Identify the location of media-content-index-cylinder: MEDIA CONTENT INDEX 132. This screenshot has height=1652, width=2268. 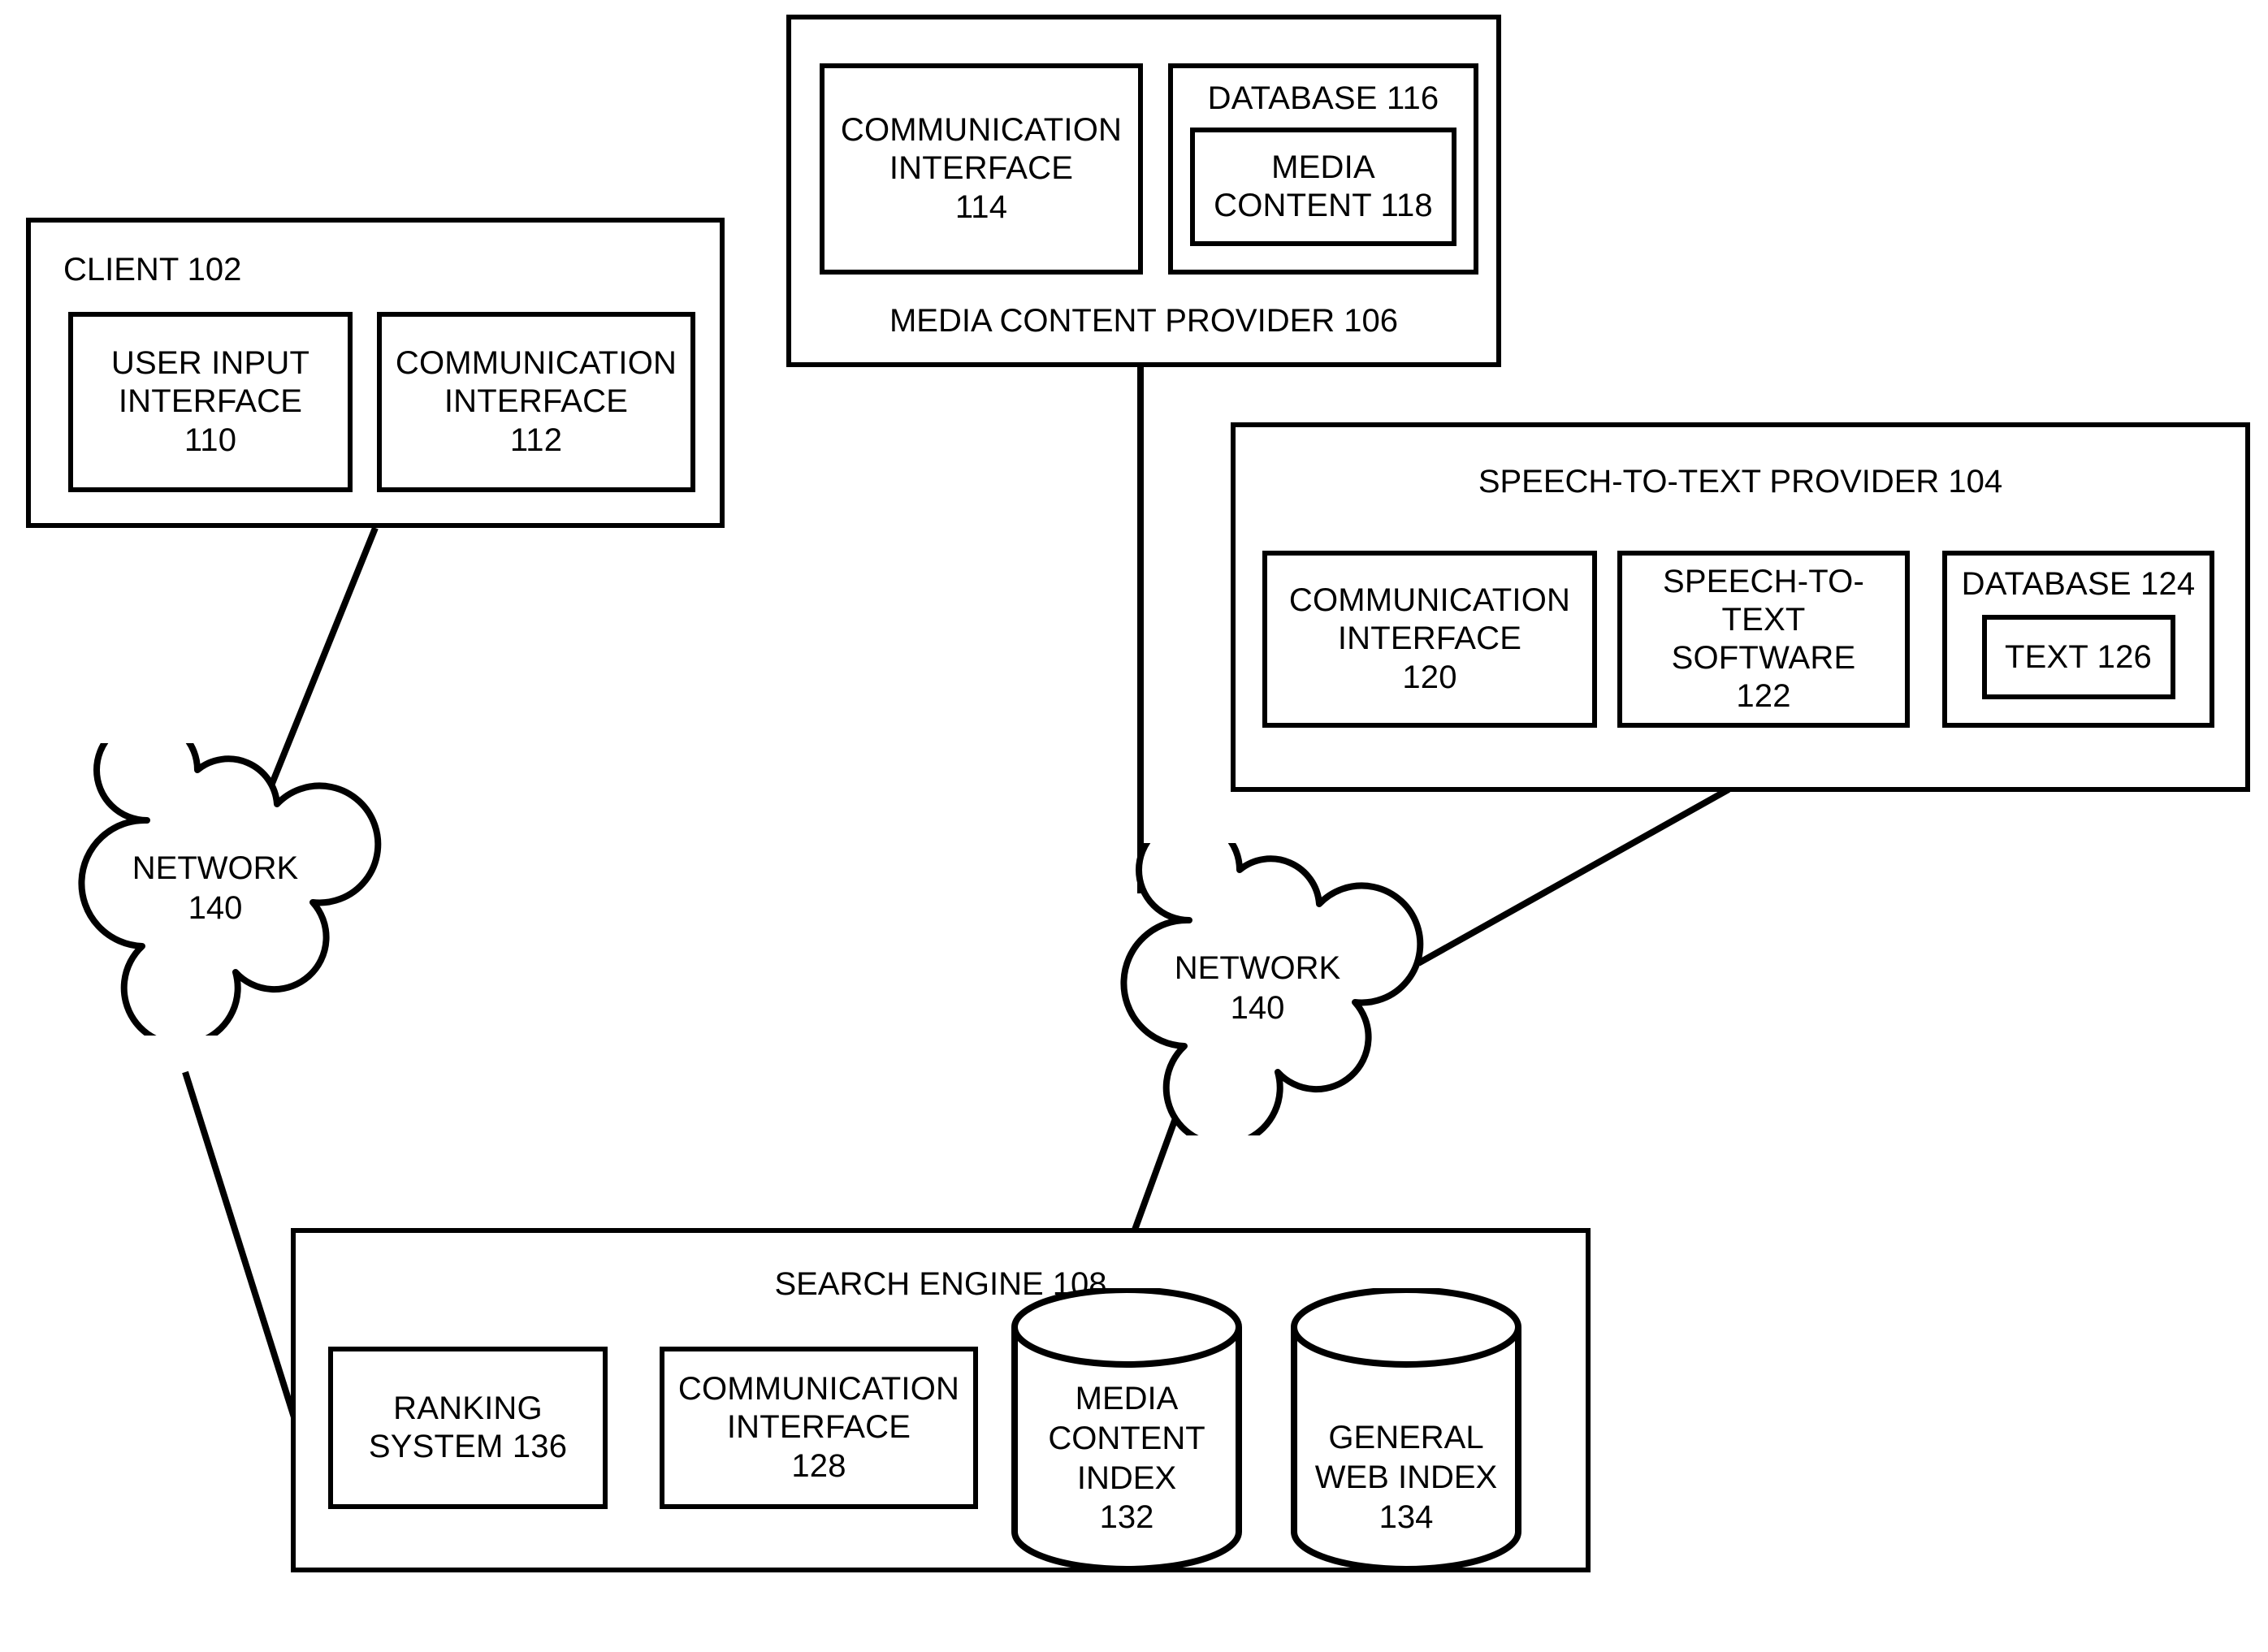
(1126, 1430).